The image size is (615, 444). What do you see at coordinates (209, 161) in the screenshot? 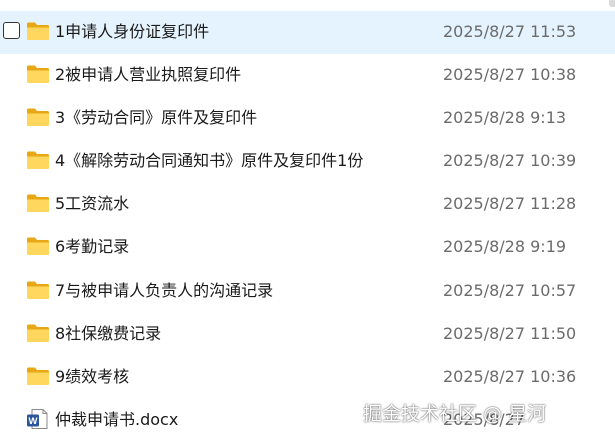
I see `file-name: 4《解除劳动合同通知书》原件及复印件1份` at bounding box center [209, 161].